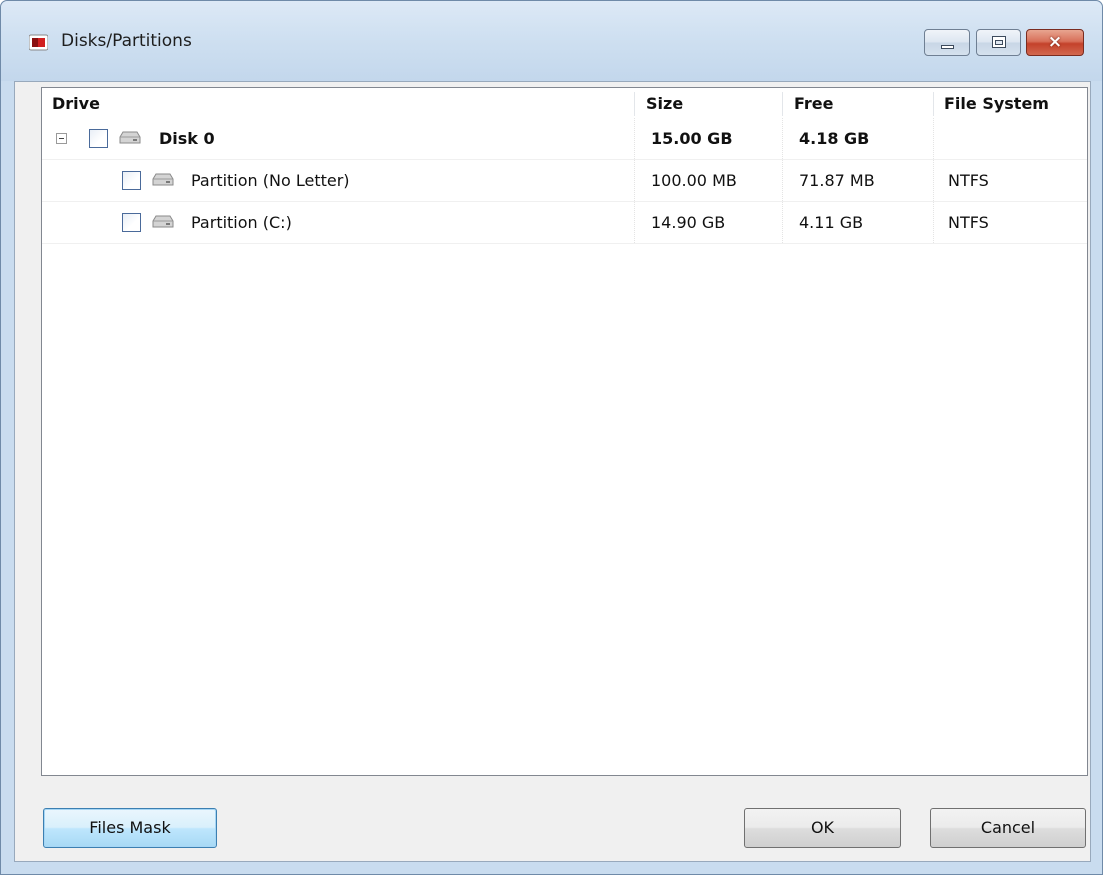  What do you see at coordinates (270, 180) in the screenshot?
I see `partition-name: Partition (No Letter)` at bounding box center [270, 180].